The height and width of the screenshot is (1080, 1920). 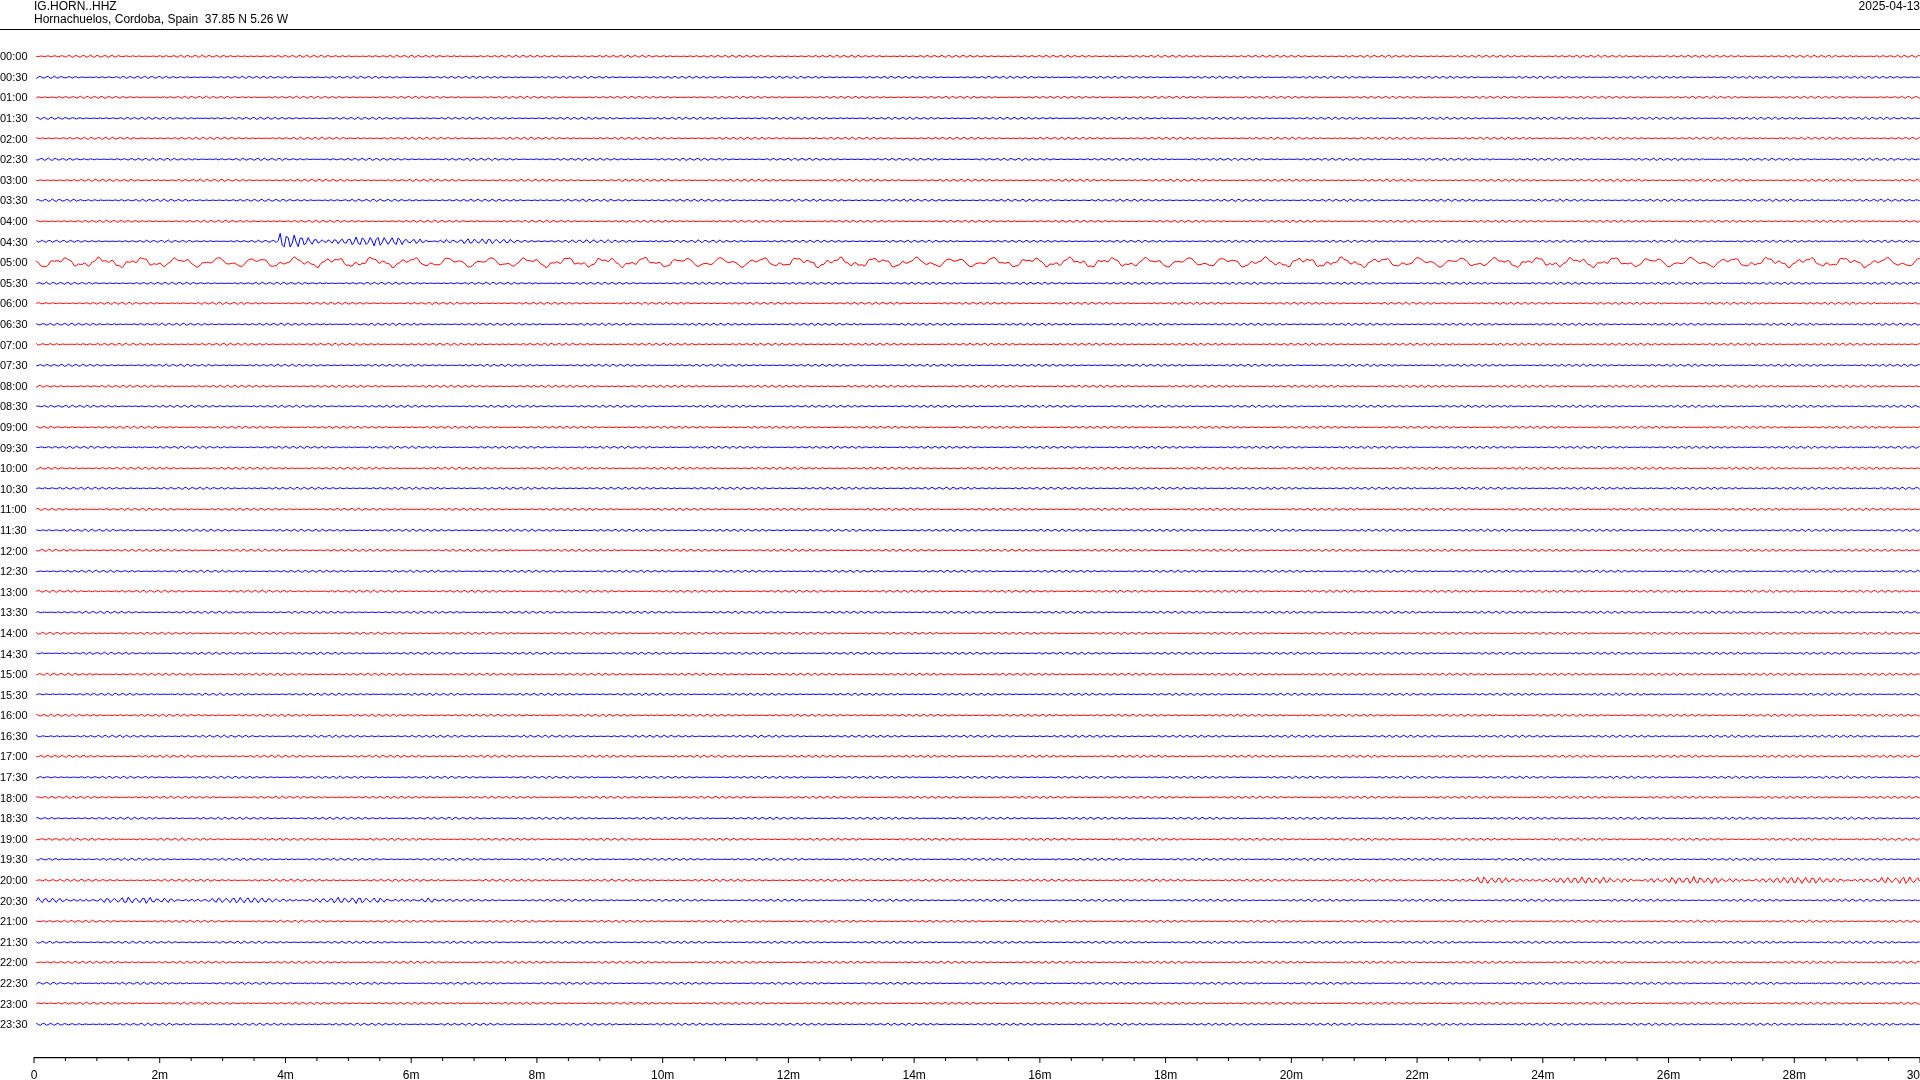 What do you see at coordinates (14, 1024) in the screenshot?
I see `time-label: 23:30` at bounding box center [14, 1024].